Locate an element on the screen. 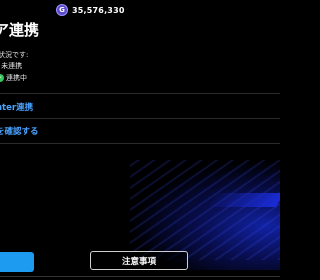 This screenshot has height=280, width=320. currency-display: G 35,576,330 is located at coordinates (90, 10).